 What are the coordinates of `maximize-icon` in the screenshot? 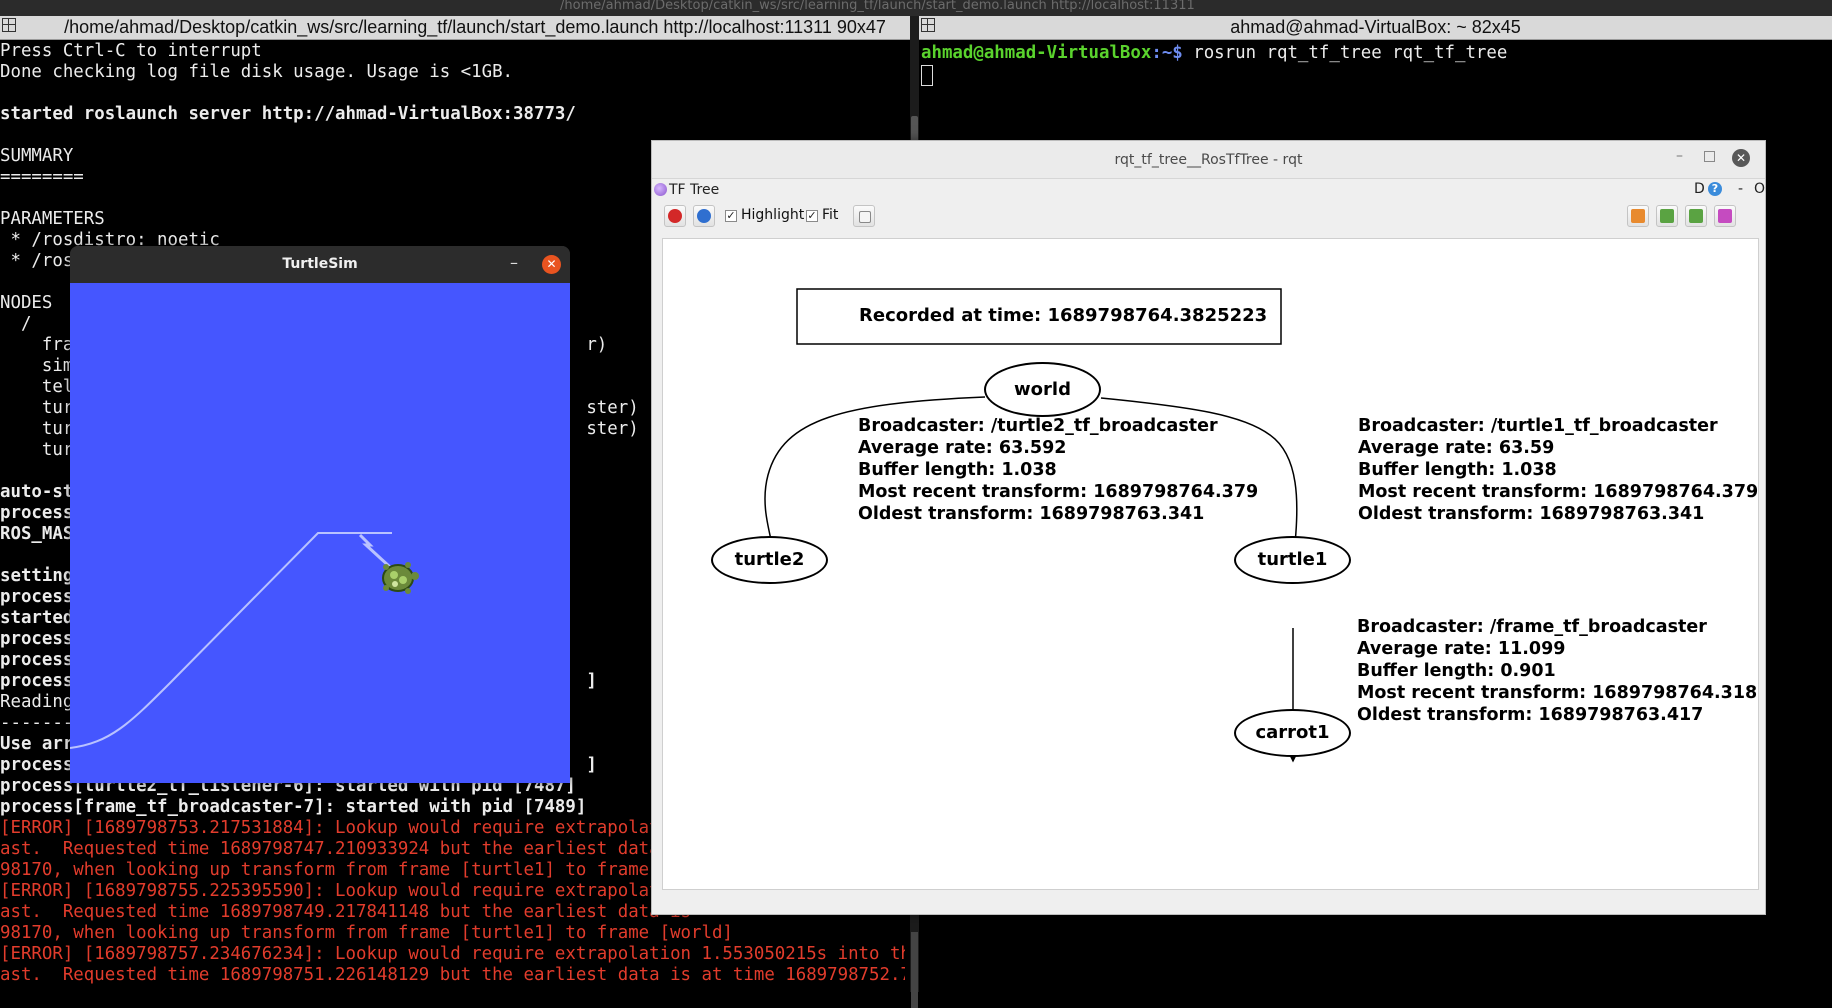 It's located at (1709, 156).